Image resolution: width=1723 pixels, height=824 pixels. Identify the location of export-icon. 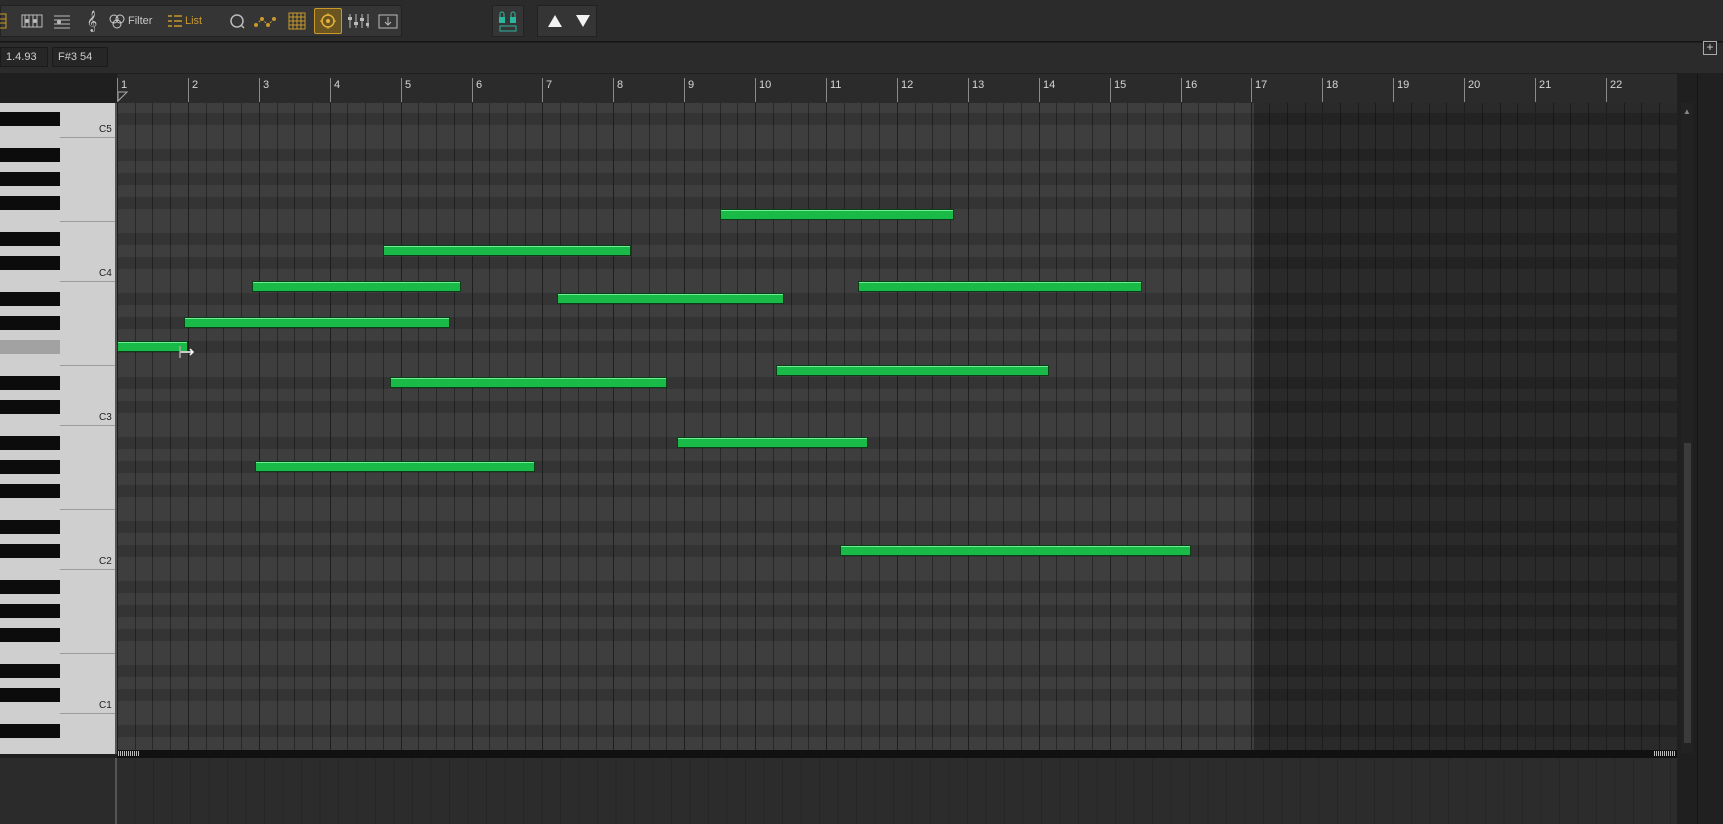
(388, 21).